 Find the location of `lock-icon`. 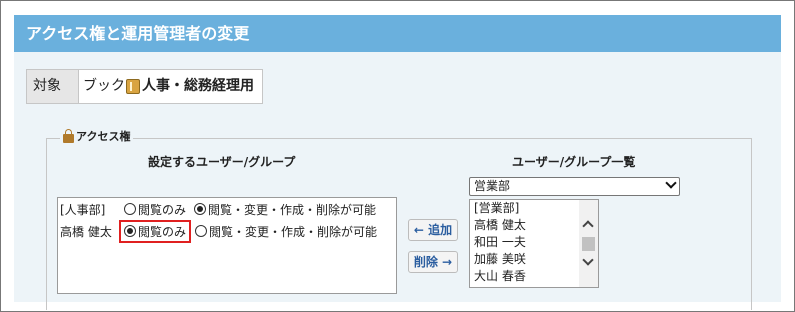

lock-icon is located at coordinates (68, 136).